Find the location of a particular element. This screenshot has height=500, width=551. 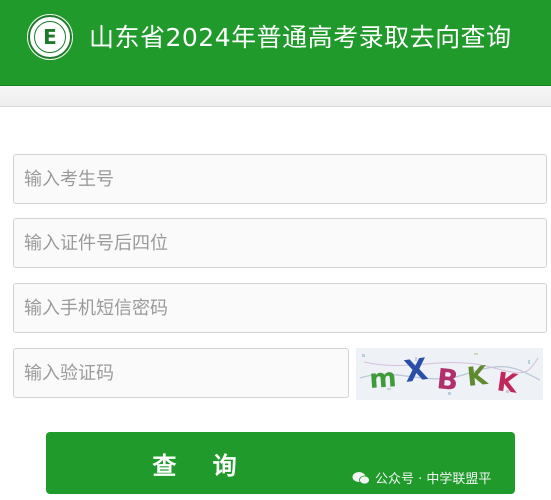

id-last4-input is located at coordinates (280, 243).